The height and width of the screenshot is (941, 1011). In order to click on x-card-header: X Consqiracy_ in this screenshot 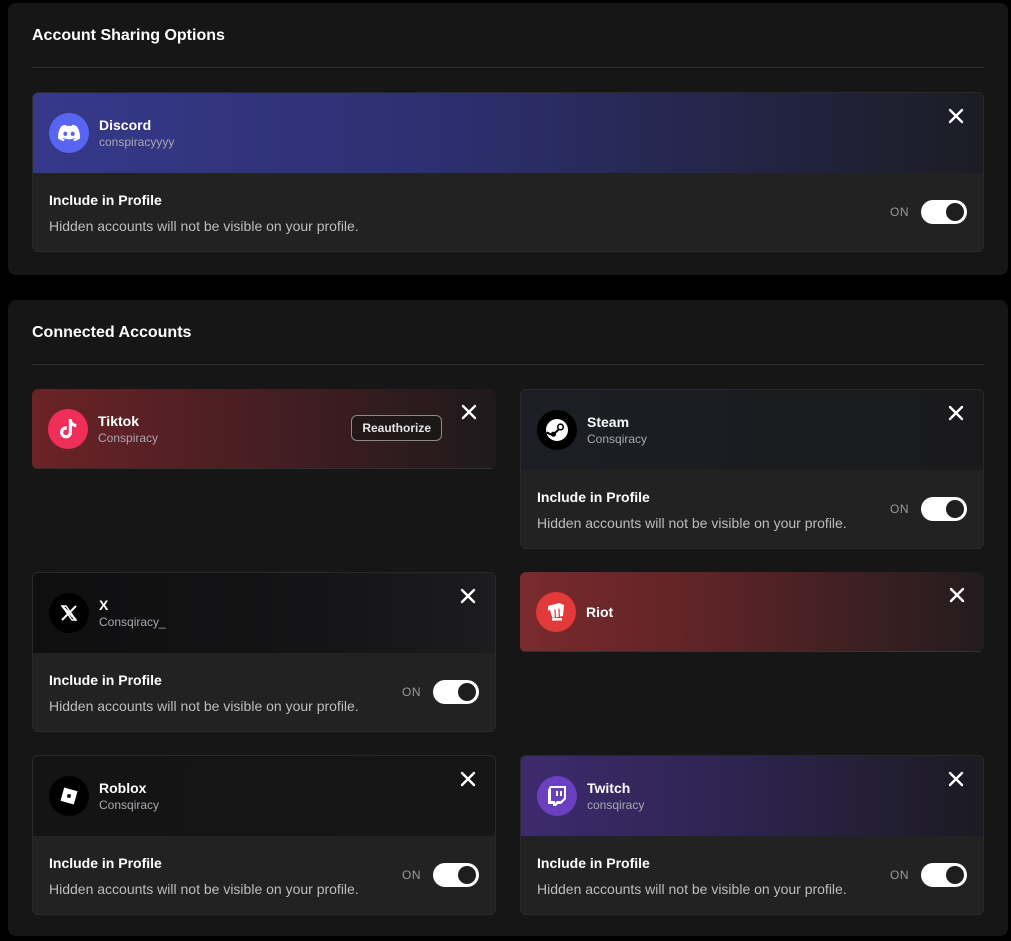, I will do `click(264, 613)`.